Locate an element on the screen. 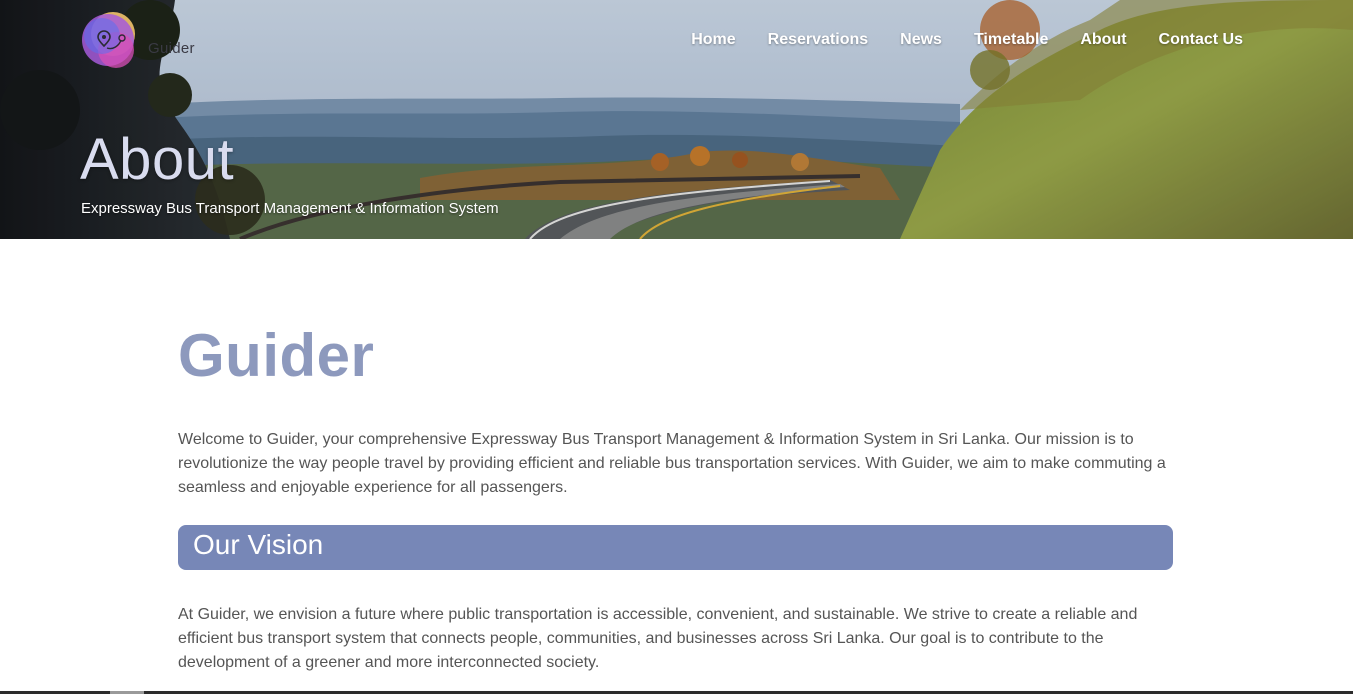 The height and width of the screenshot is (694, 1353). nav-reservations: Reservations is located at coordinates (818, 40).